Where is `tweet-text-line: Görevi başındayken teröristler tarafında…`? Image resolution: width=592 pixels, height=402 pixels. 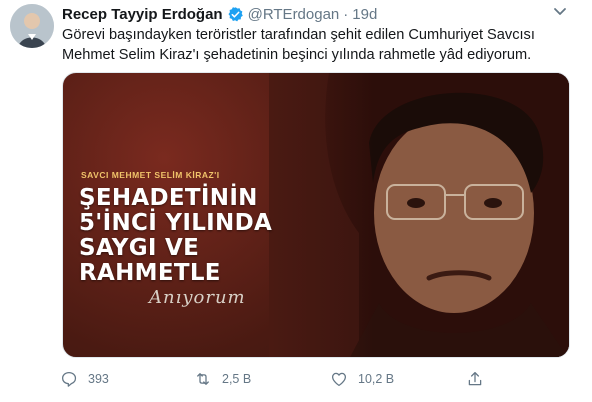
tweet-text-line: Görevi başındayken teröristler tarafında… is located at coordinates (298, 35).